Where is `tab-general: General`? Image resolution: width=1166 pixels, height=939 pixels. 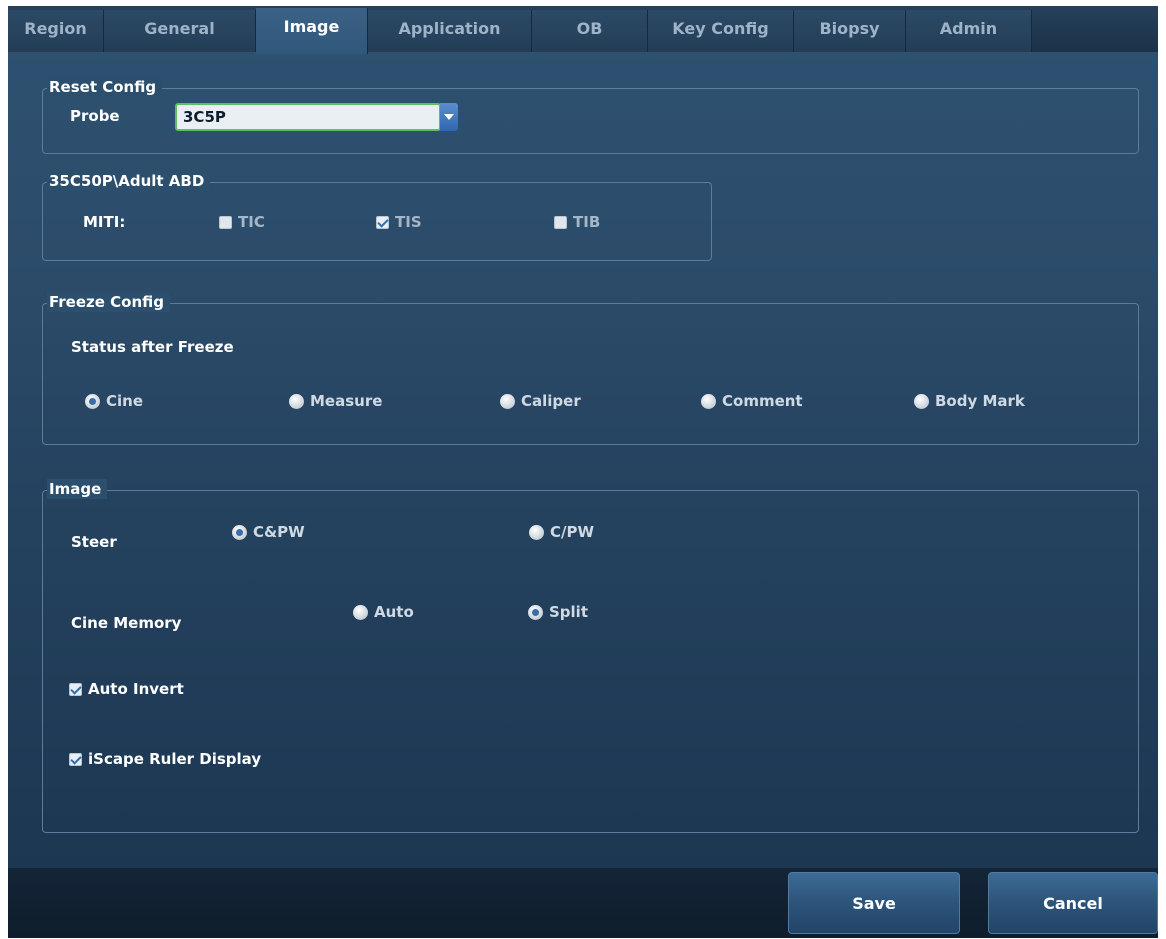
tab-general: General is located at coordinates (180, 31).